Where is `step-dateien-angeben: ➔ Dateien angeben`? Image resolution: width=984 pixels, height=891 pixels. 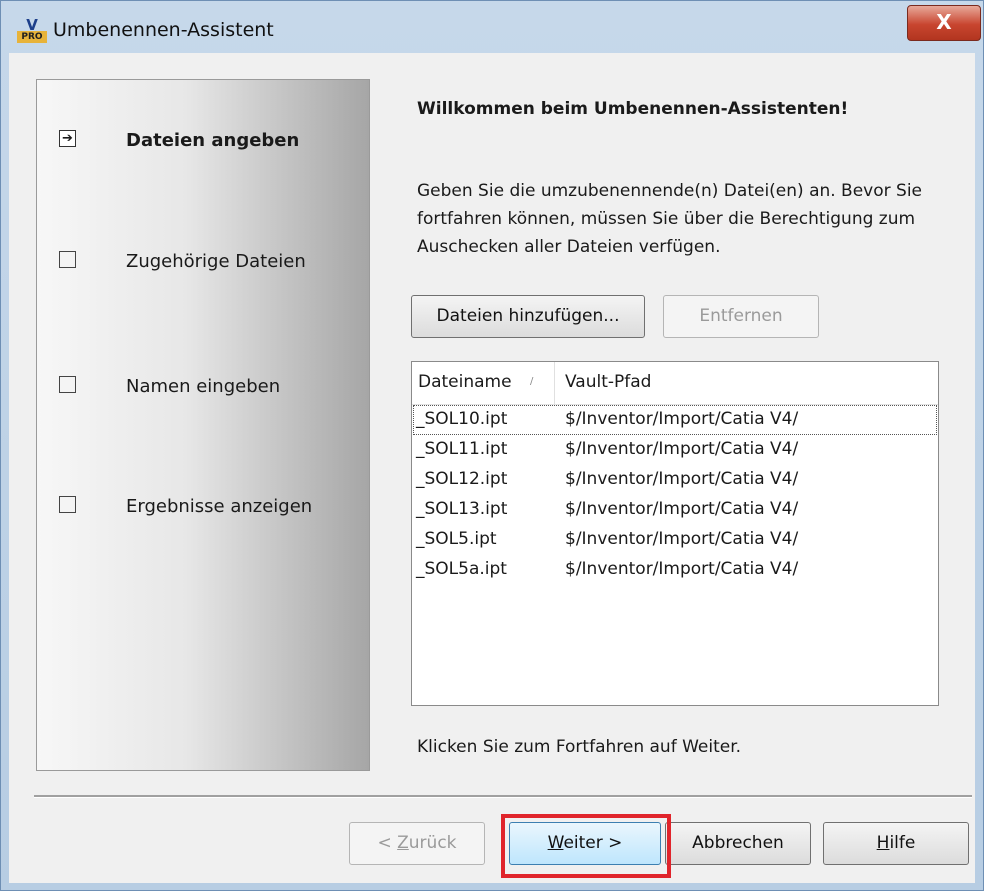 step-dateien-angeben: ➔ Dateien angeben is located at coordinates (209, 139).